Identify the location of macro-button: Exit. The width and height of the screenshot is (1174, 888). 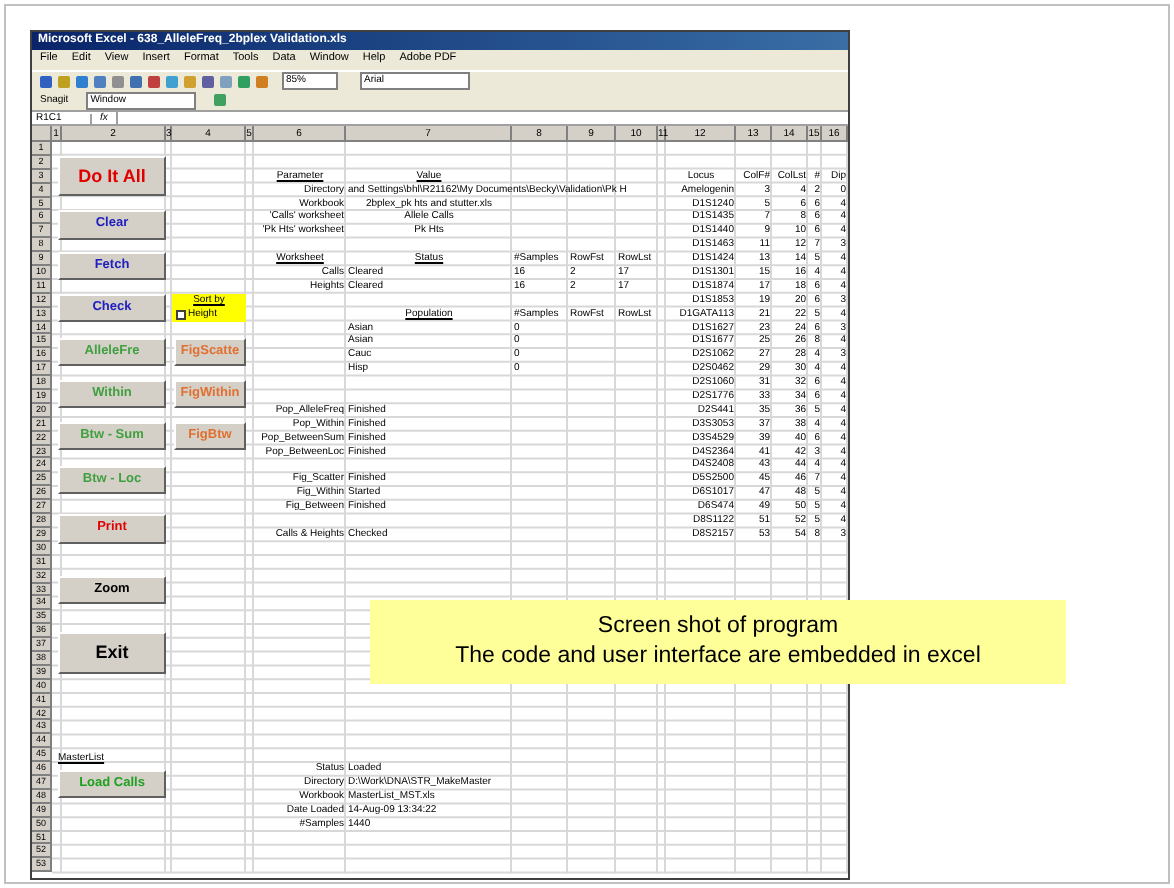
(112, 653).